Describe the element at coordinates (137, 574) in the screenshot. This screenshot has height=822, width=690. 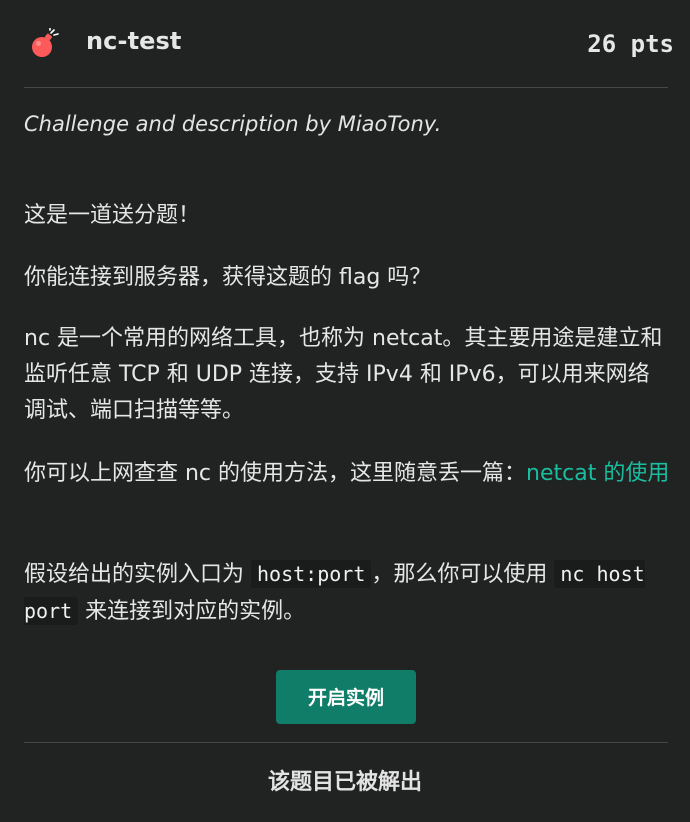
I see `paragraph-5-text-1: 假设给出的实例入口为` at that location.